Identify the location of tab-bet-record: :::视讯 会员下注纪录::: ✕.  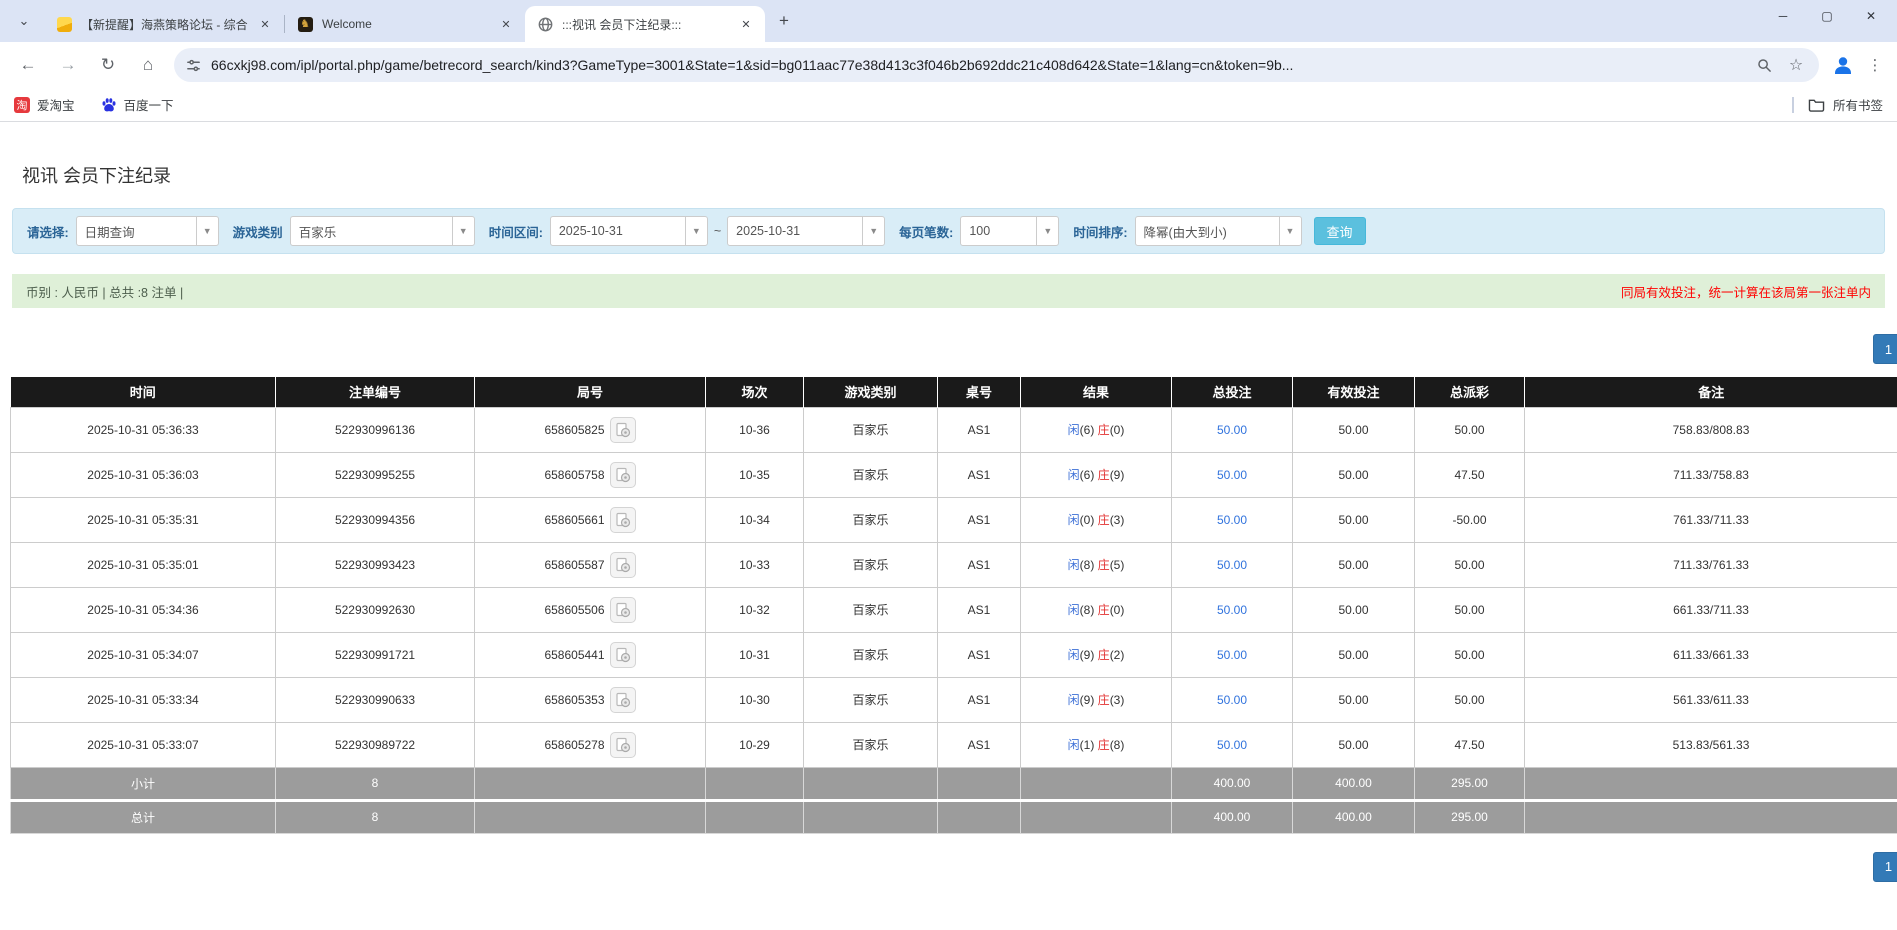
(645, 24).